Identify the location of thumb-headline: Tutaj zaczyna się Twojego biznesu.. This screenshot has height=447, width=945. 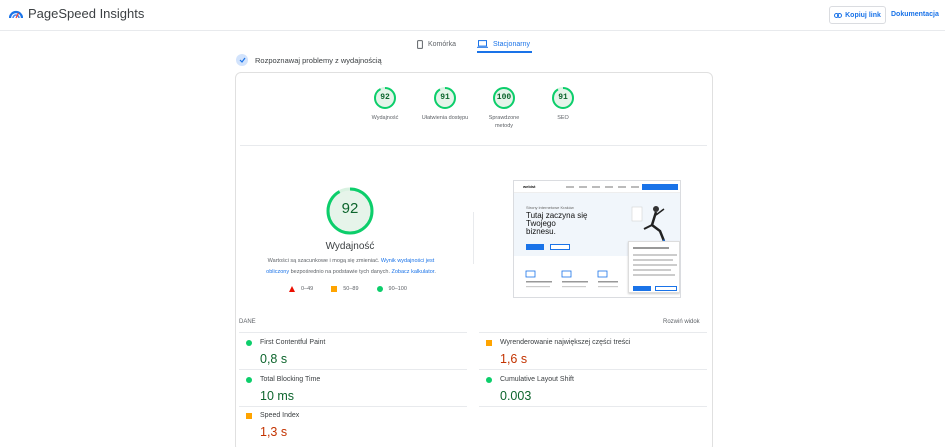
(573, 224).